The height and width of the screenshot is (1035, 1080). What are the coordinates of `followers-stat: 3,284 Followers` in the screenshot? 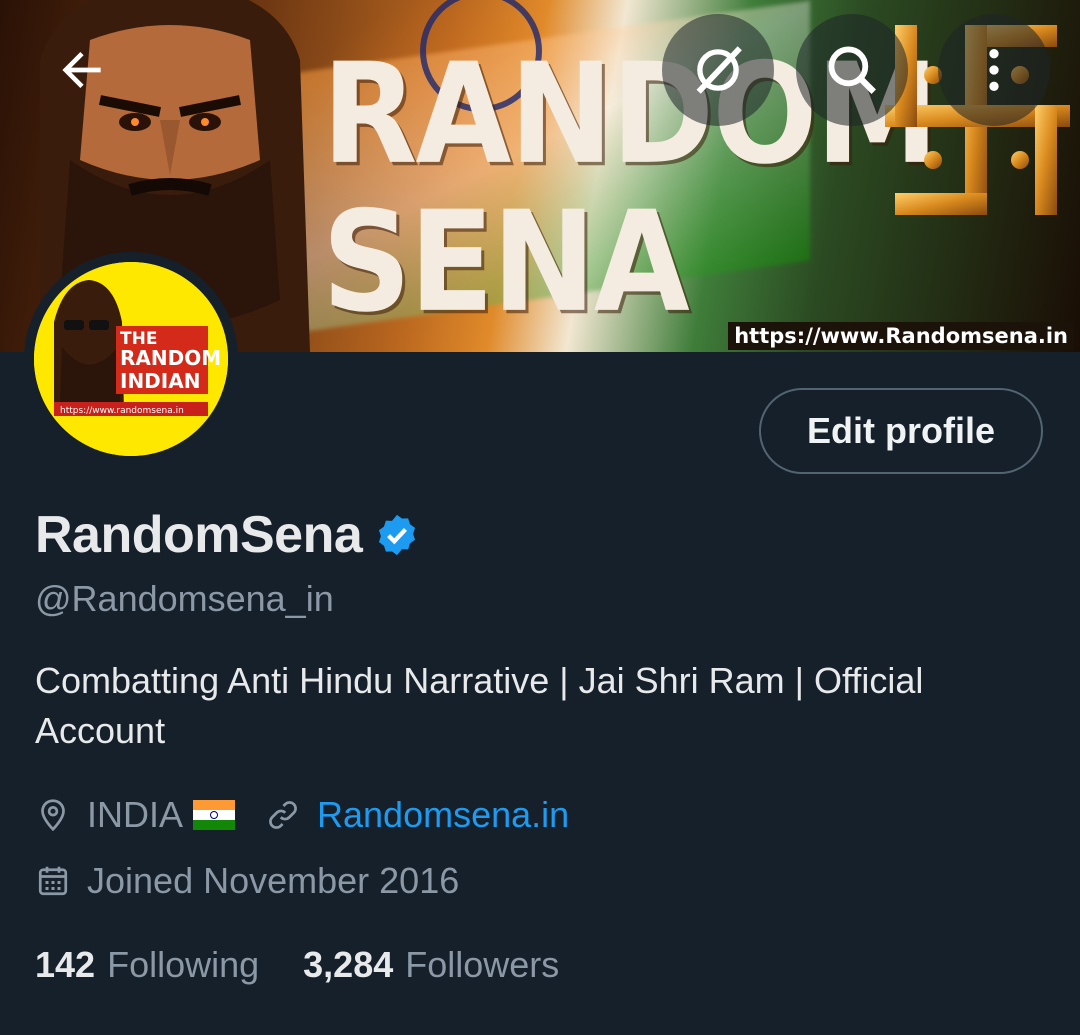 It's located at (431, 965).